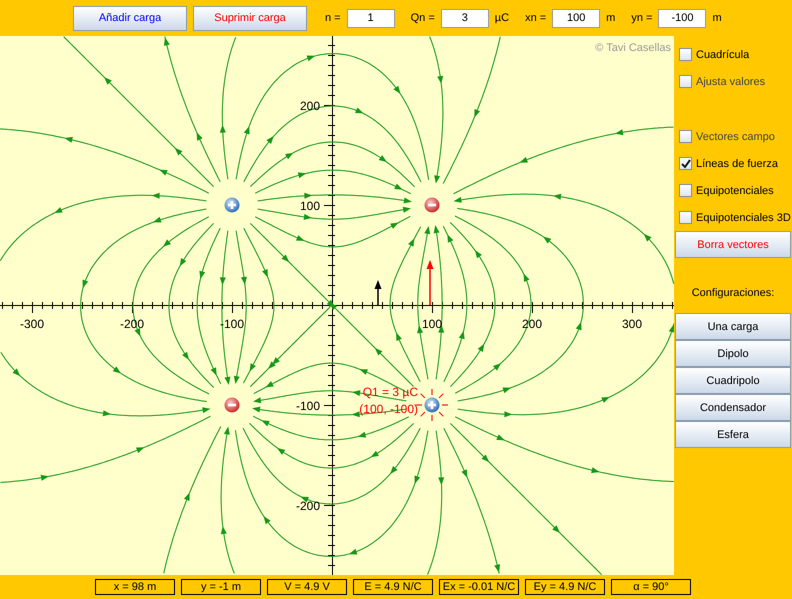 The height and width of the screenshot is (599, 792). What do you see at coordinates (308, 506) in the screenshot?
I see `y-axis-tick-label: -200` at bounding box center [308, 506].